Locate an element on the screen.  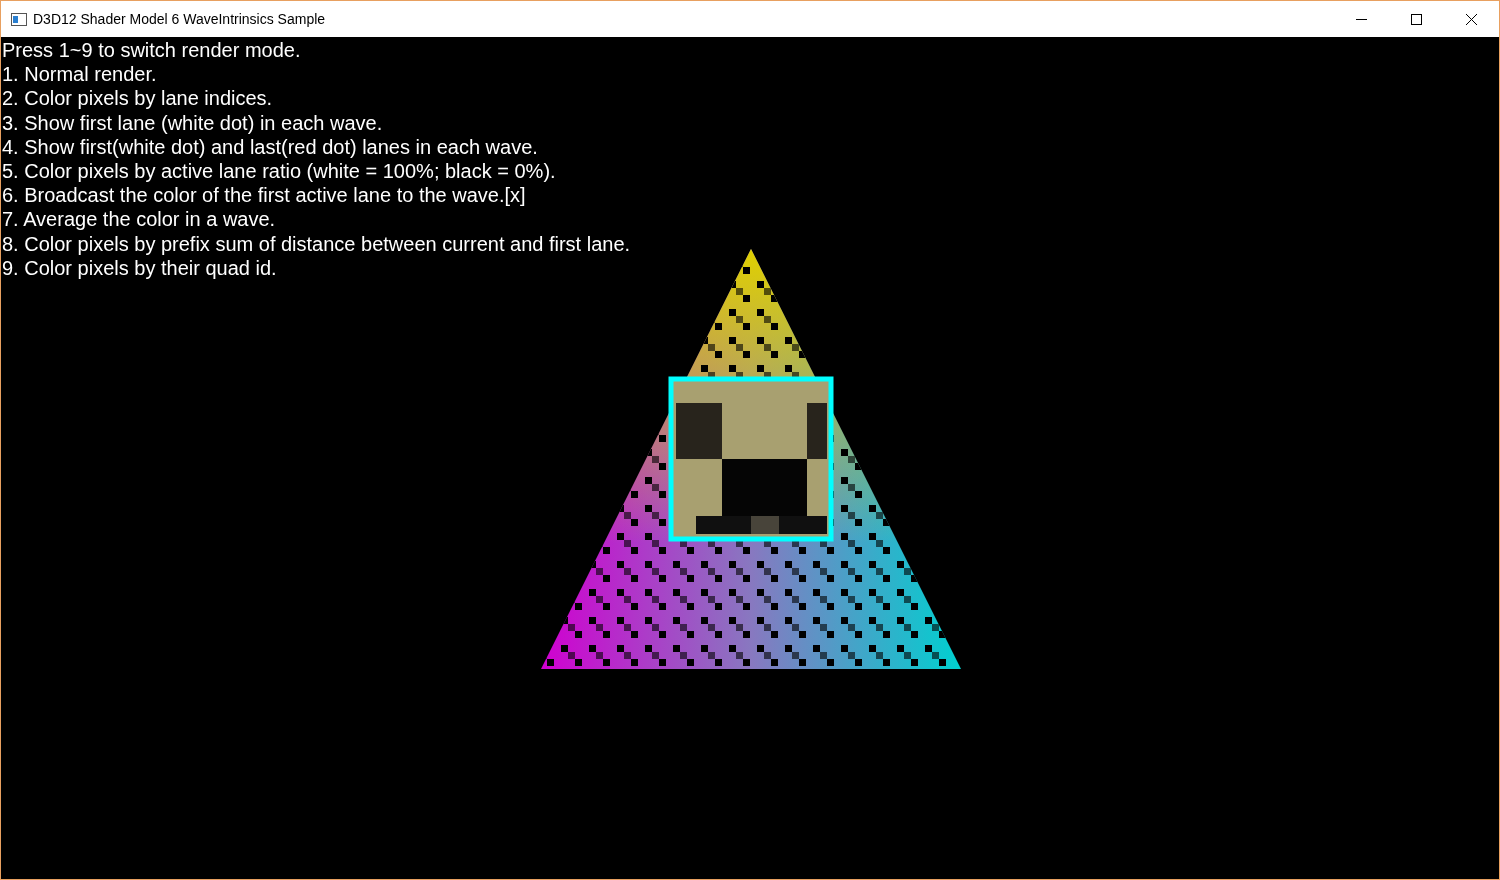
window-title: D3D12 Shader Model 6 WaveIntrinsics Sample is located at coordinates (179, 19).